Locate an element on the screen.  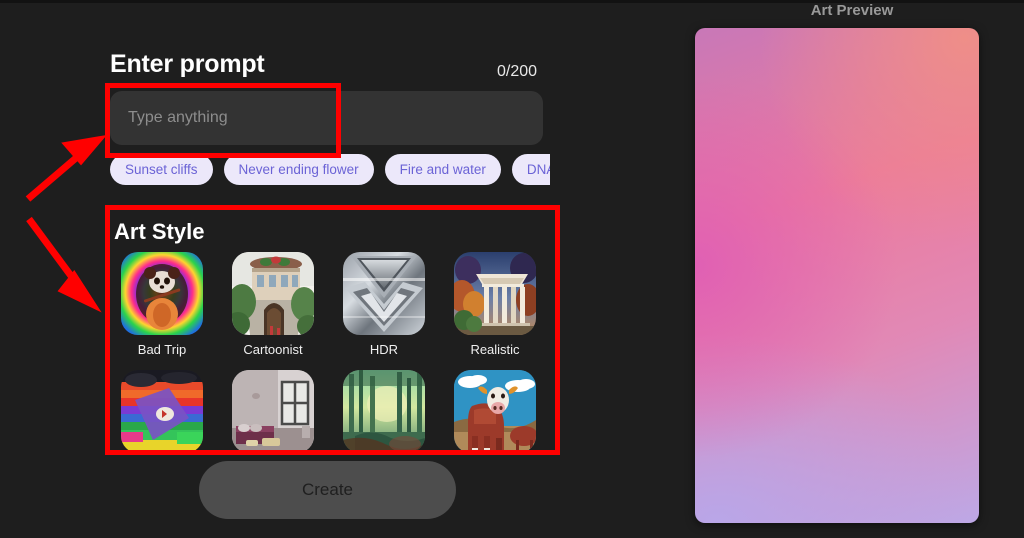
green-forest-thumbnail is located at coordinates (384, 411).